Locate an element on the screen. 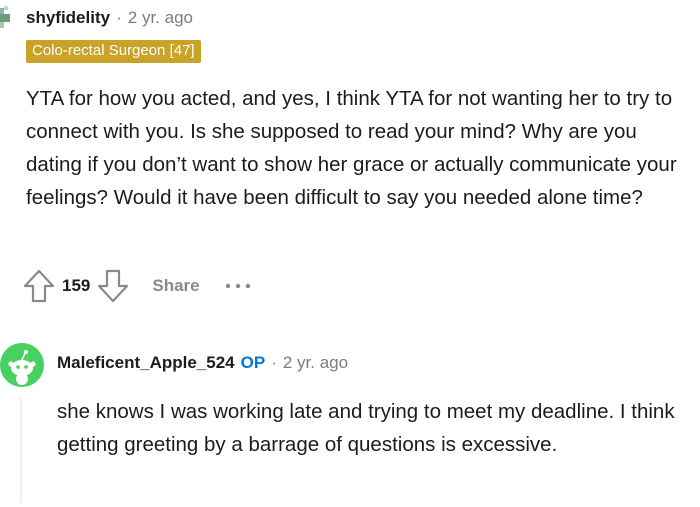 The width and height of the screenshot is (700, 507). author-name: Maleficent_Apple_524 is located at coordinates (146, 363).